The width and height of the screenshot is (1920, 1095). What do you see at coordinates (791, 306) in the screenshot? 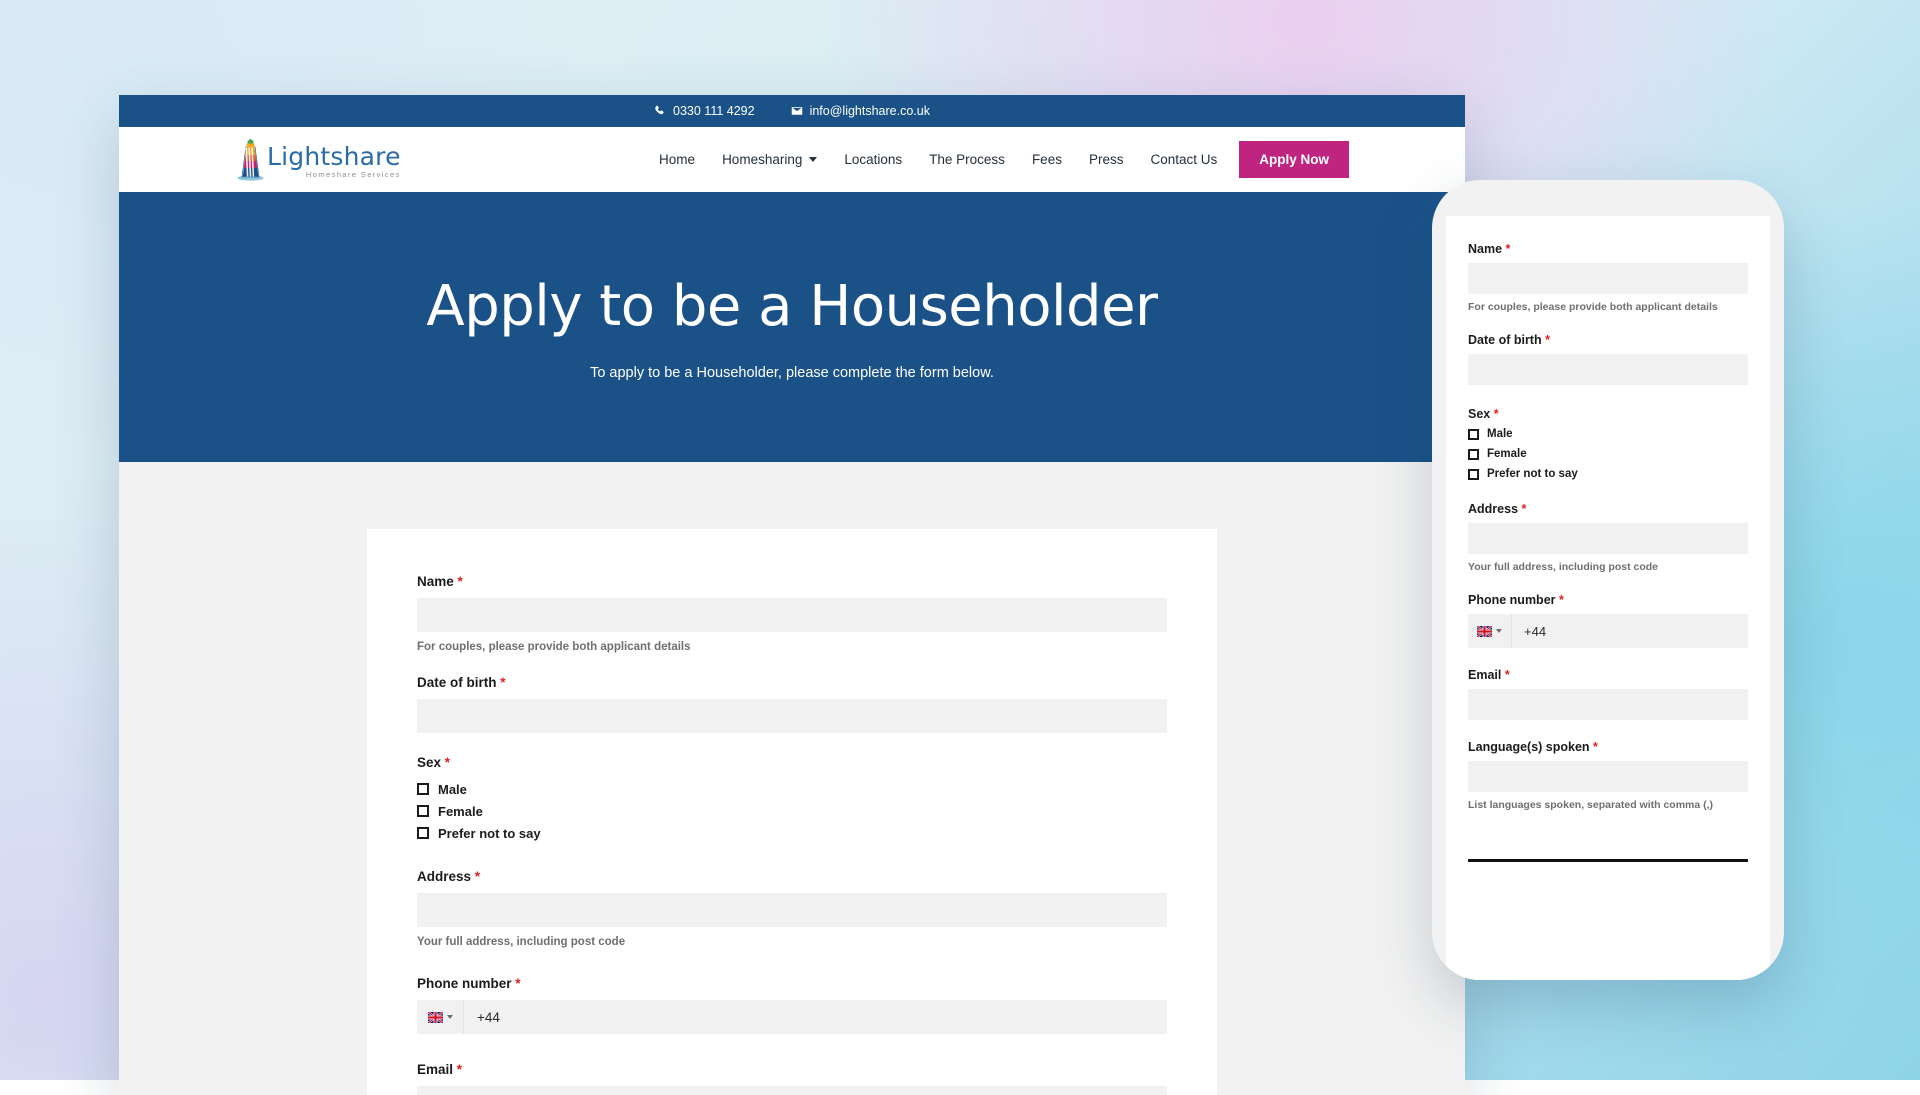
I see `page-title: Apply to be a Householder` at bounding box center [791, 306].